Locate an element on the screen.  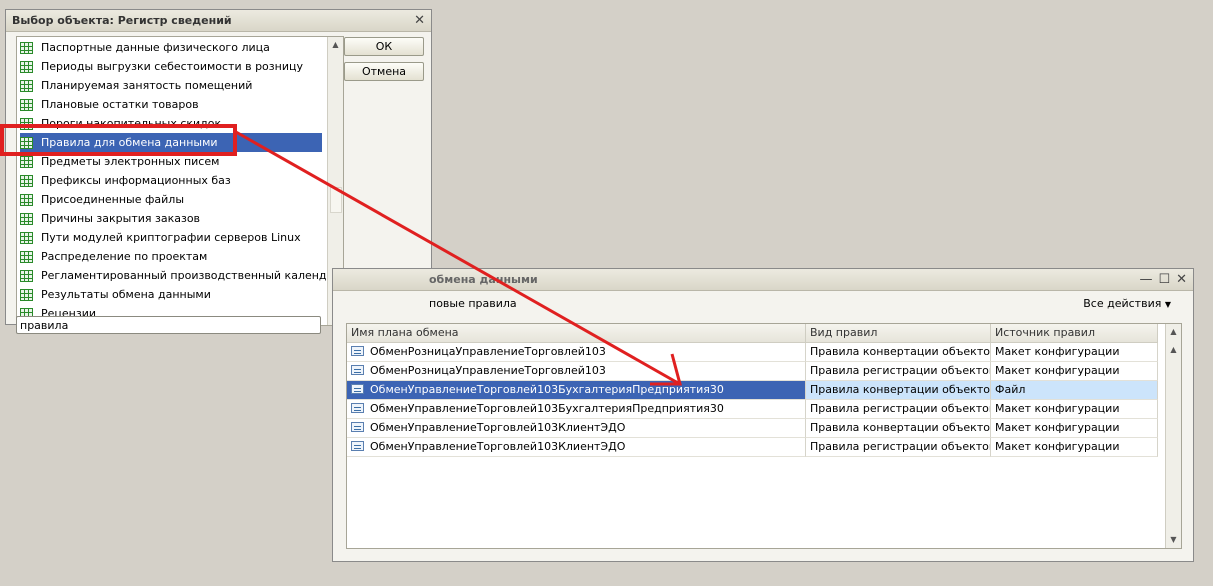
list-item: Присоединенные файлы is located at coordinates (171, 199).